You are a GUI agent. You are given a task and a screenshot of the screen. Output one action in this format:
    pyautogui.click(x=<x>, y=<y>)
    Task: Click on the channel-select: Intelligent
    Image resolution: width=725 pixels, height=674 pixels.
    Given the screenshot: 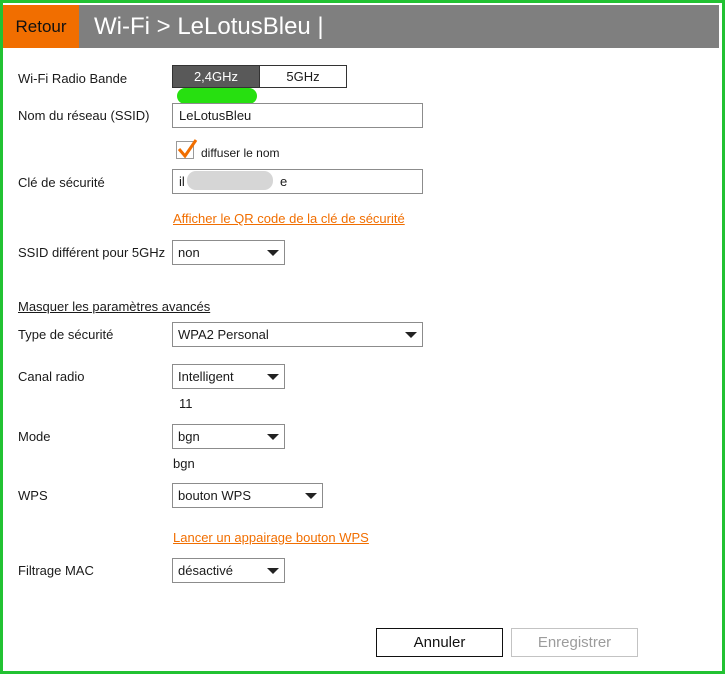 What is the action you would take?
    pyautogui.click(x=228, y=376)
    